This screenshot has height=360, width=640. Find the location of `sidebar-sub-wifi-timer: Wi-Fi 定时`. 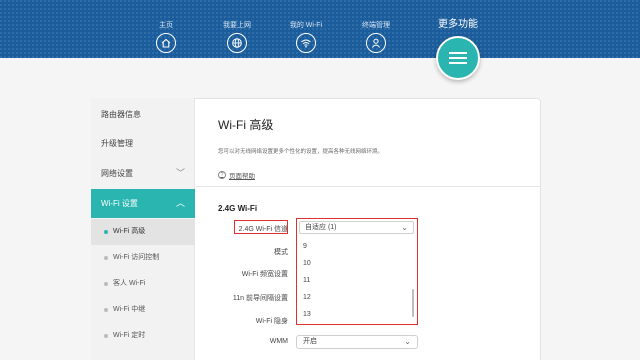

sidebar-sub-wifi-timer: Wi-Fi 定时 is located at coordinates (143, 336).